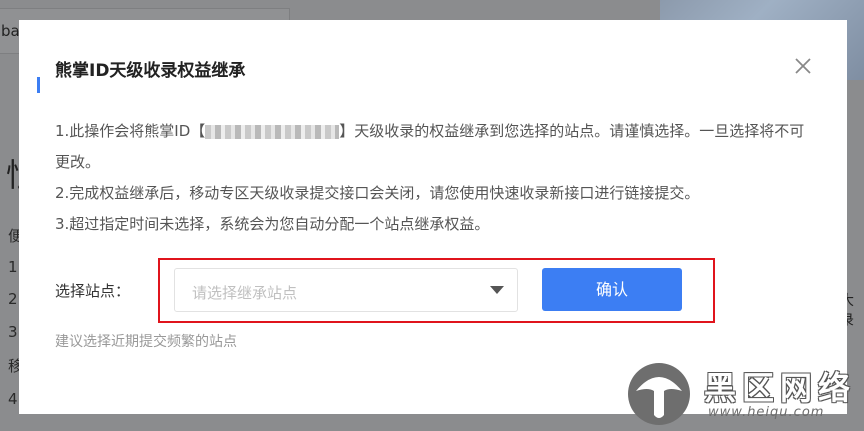 Image resolution: width=864 pixels, height=431 pixels. Describe the element at coordinates (38, 85) in the screenshot. I see `accent-bar` at that location.